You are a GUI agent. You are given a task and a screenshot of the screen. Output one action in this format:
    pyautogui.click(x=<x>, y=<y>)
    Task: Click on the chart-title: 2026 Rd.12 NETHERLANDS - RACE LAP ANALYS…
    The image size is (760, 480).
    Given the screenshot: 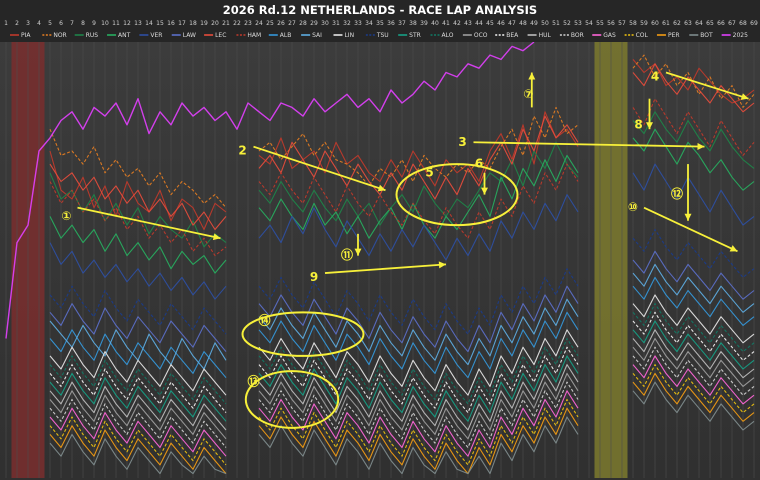 What is the action you would take?
    pyautogui.click(x=380, y=10)
    